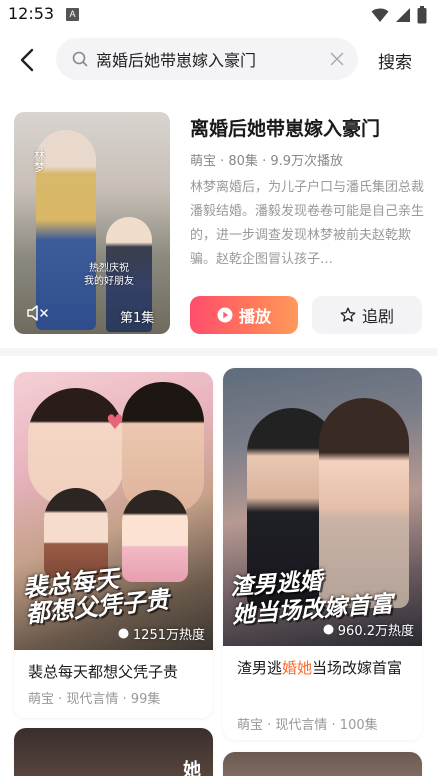 This screenshot has height=776, width=437. Describe the element at coordinates (285, 127) in the screenshot. I see `result-title: 离婚后她带崽嫁入豪门` at that location.